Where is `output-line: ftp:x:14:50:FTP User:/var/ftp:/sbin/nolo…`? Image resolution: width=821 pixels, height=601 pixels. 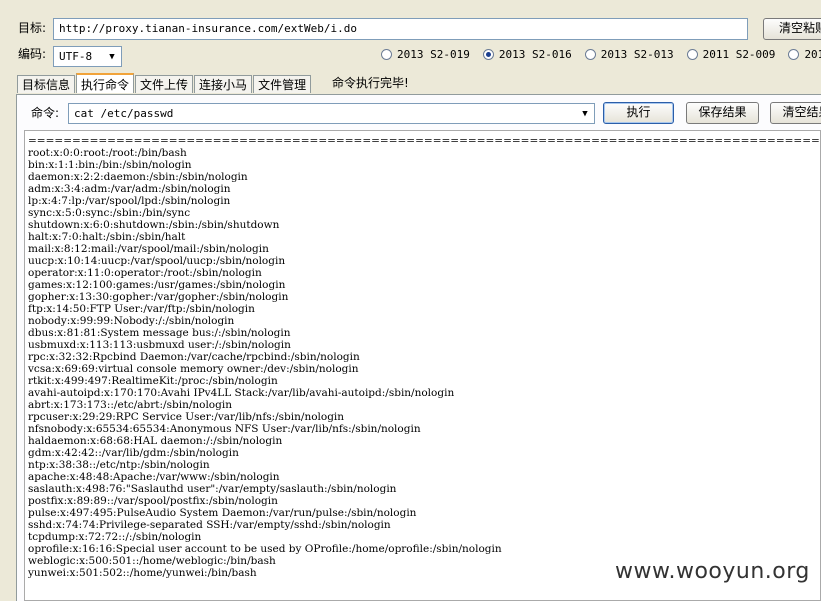 output-line: ftp:x:14:50:FTP User:/var/ftp:/sbin/nolo… is located at coordinates (141, 309).